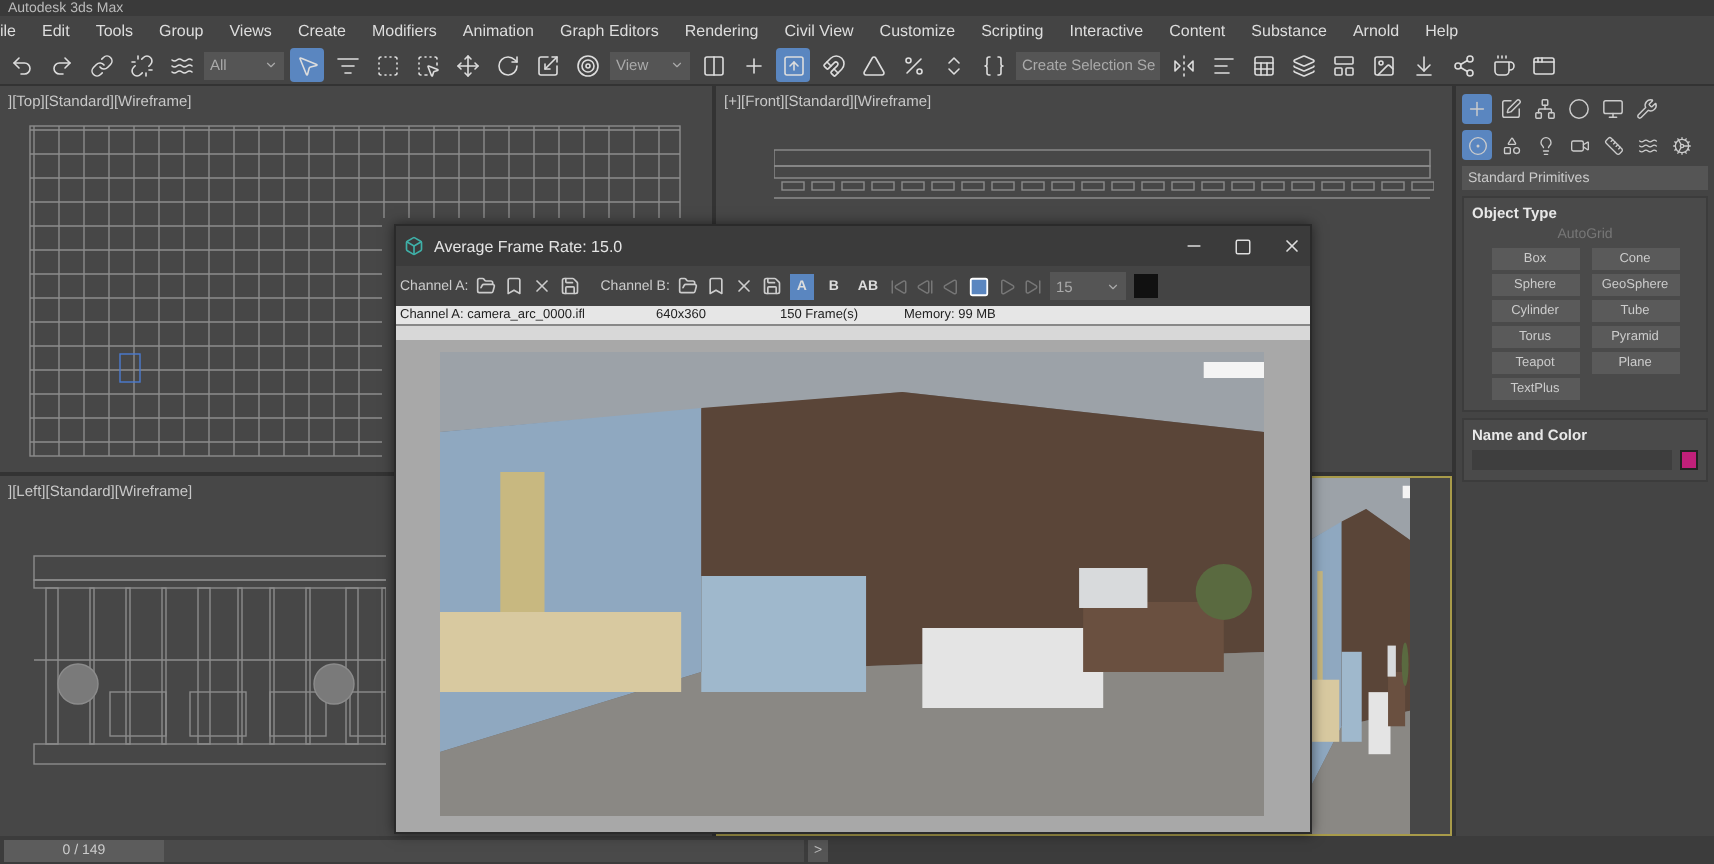 Image resolution: width=1714 pixels, height=864 pixels. I want to click on menu-item: Rendering, so click(721, 31).